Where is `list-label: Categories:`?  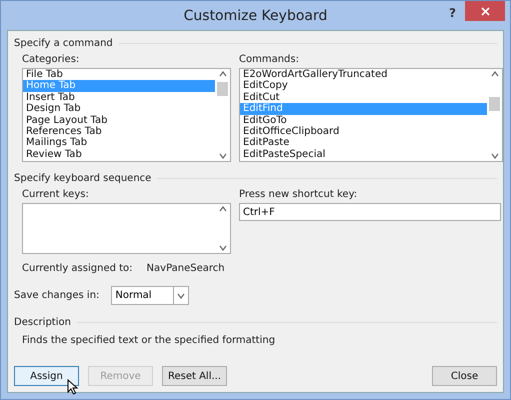 list-label: Categories: is located at coordinates (51, 59).